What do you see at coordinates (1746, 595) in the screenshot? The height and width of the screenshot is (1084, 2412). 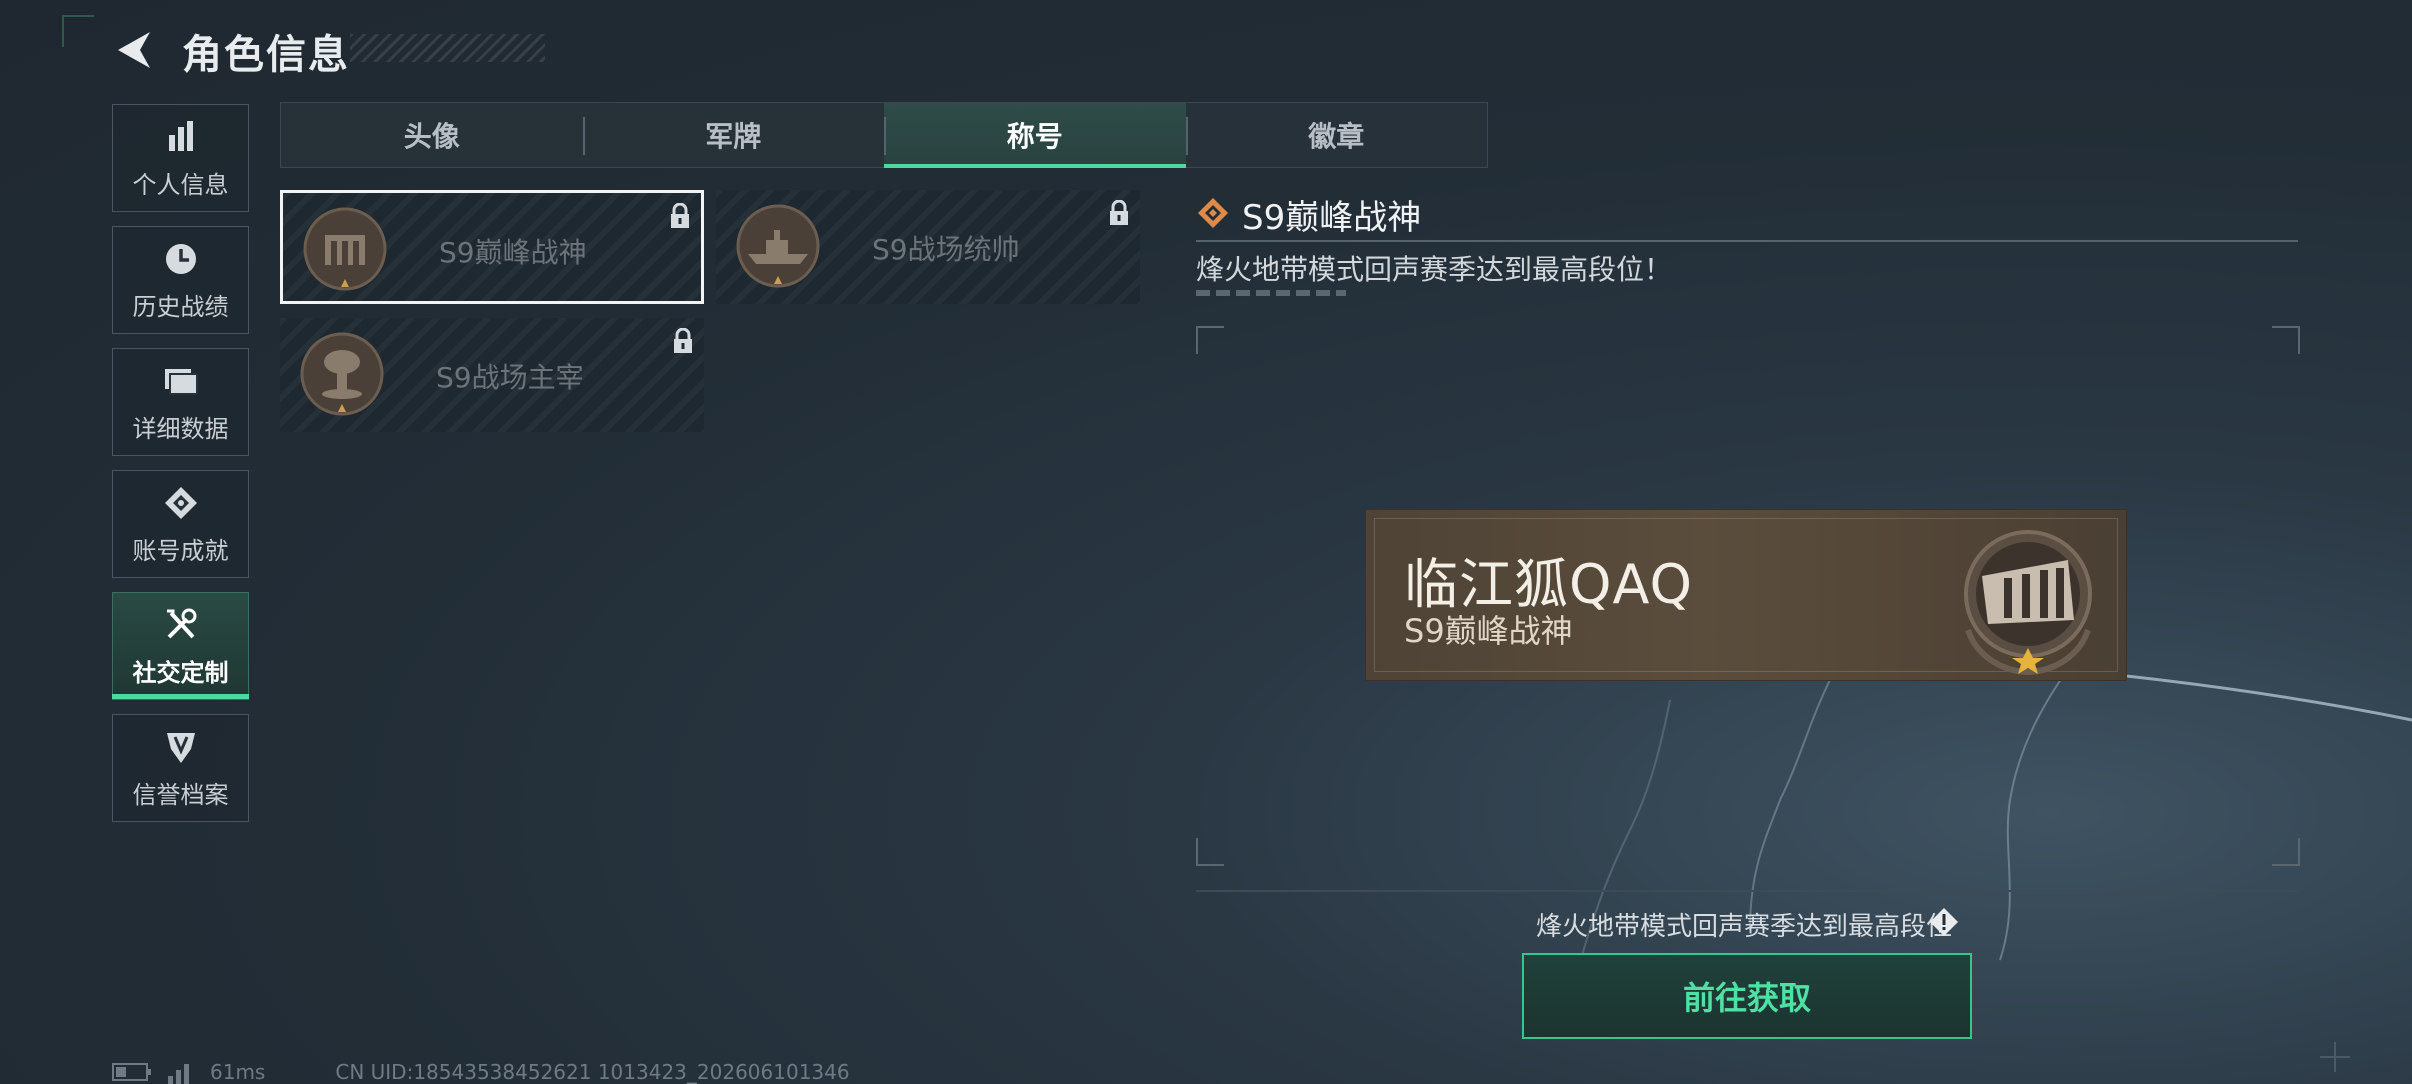 I see `nameplate-preview: 临江狐QAQ S9巅峰战神` at bounding box center [1746, 595].